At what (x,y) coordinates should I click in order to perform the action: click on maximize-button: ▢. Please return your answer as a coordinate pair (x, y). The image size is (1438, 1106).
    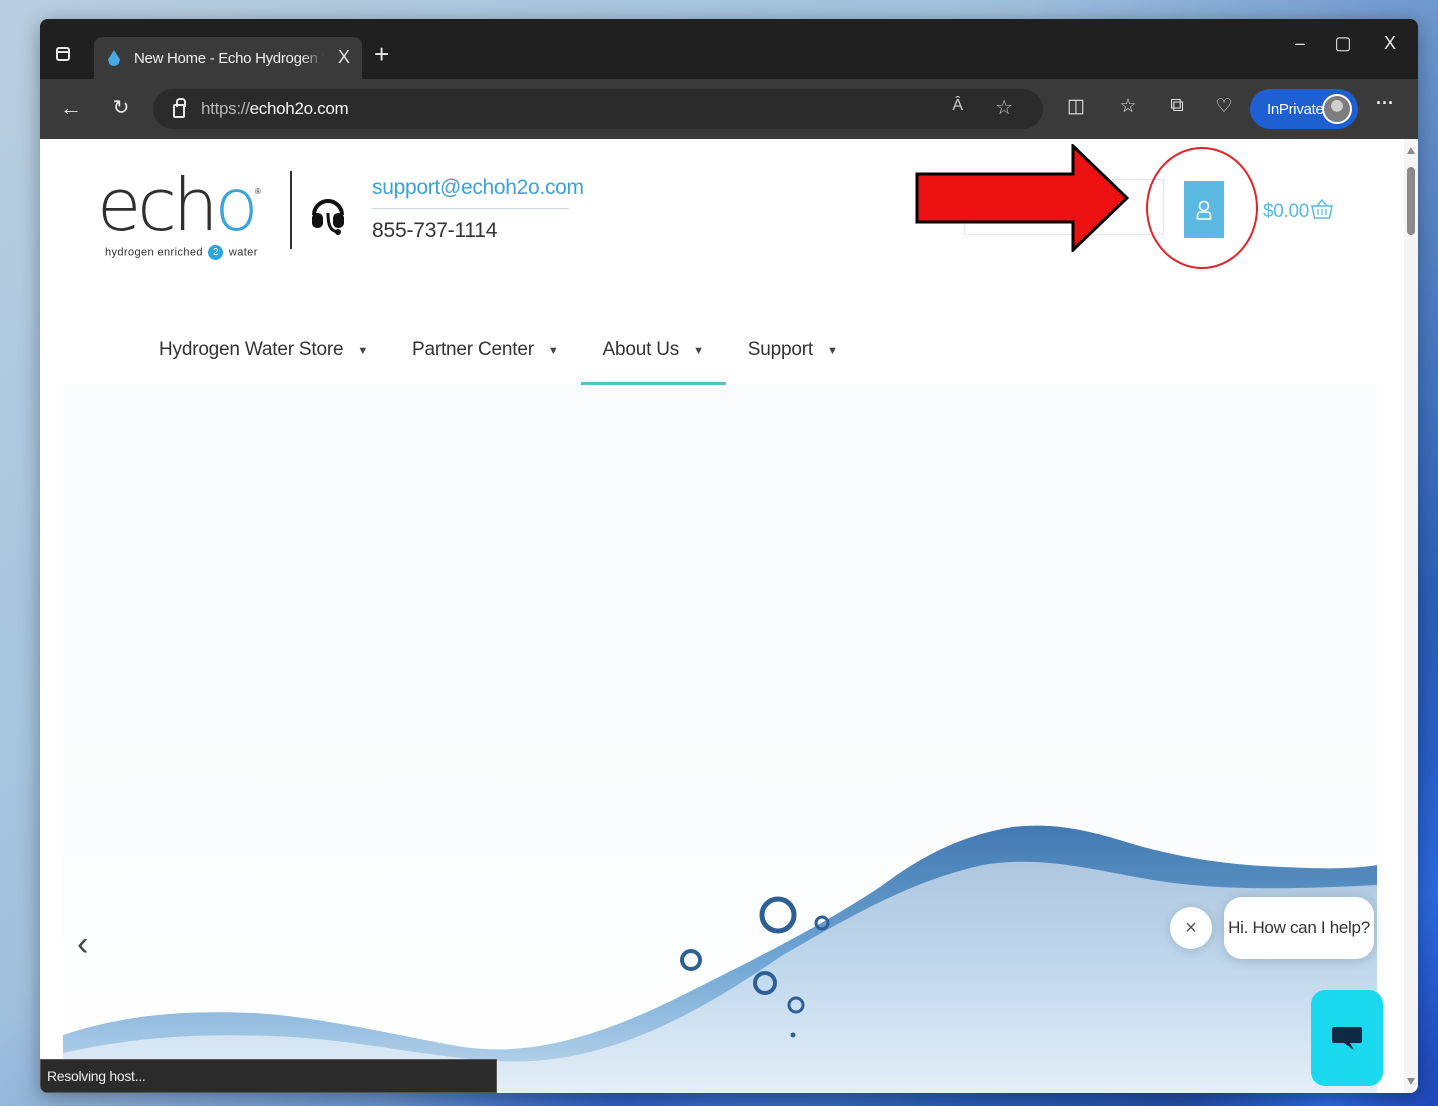
    Looking at the image, I should click on (1343, 43).